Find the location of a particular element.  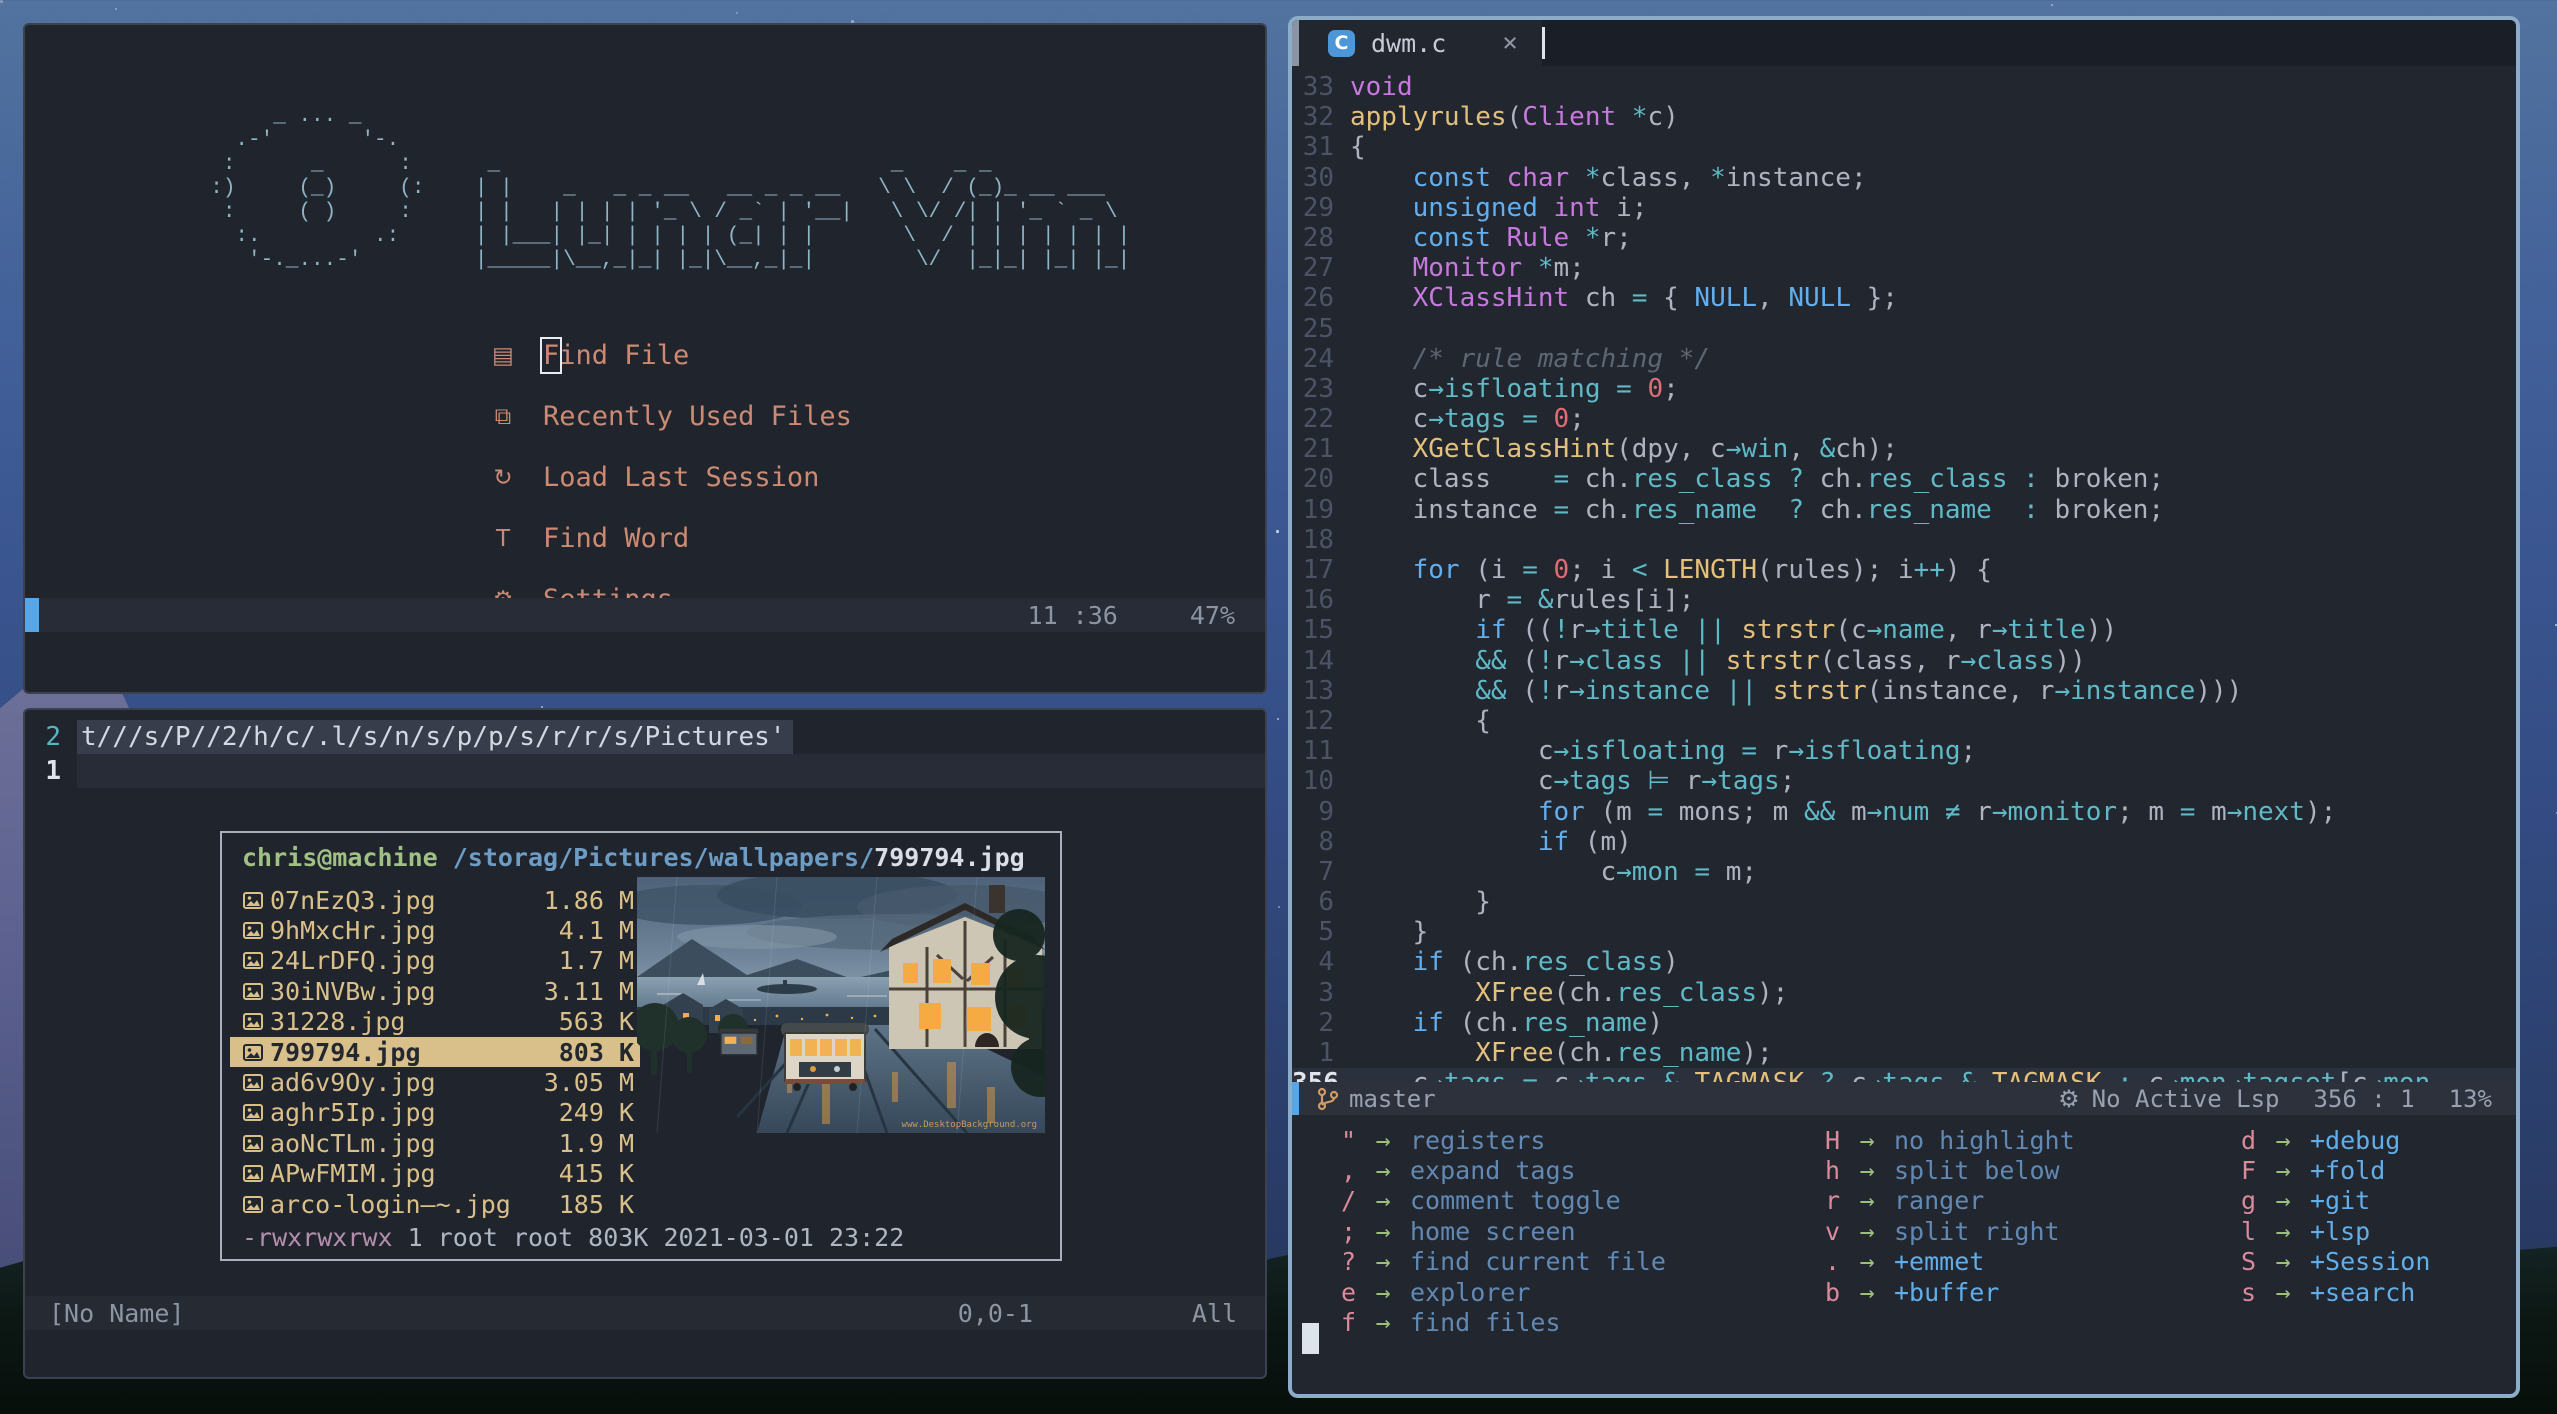

cursor-position: 356 : 1 is located at coordinates (2364, 1098).